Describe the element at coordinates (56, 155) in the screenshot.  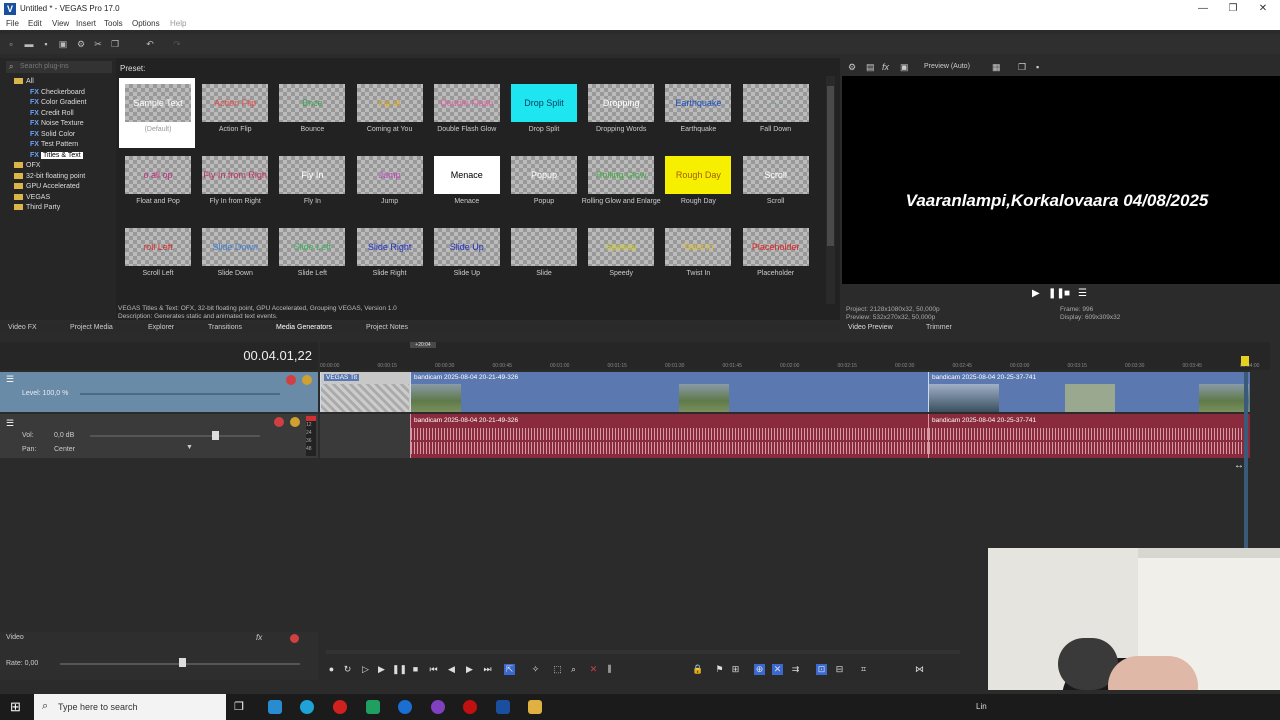
I see `plugin-tree-item: FX Titles & Text` at that location.